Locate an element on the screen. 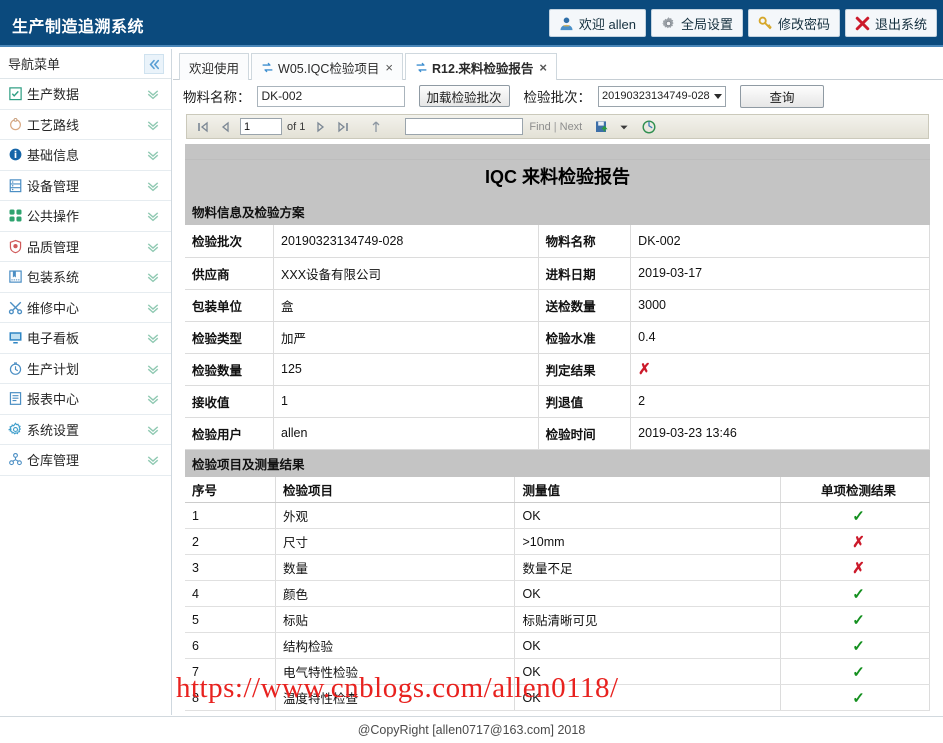 The height and width of the screenshot is (743, 943). find-next-link: Next is located at coordinates (571, 127).